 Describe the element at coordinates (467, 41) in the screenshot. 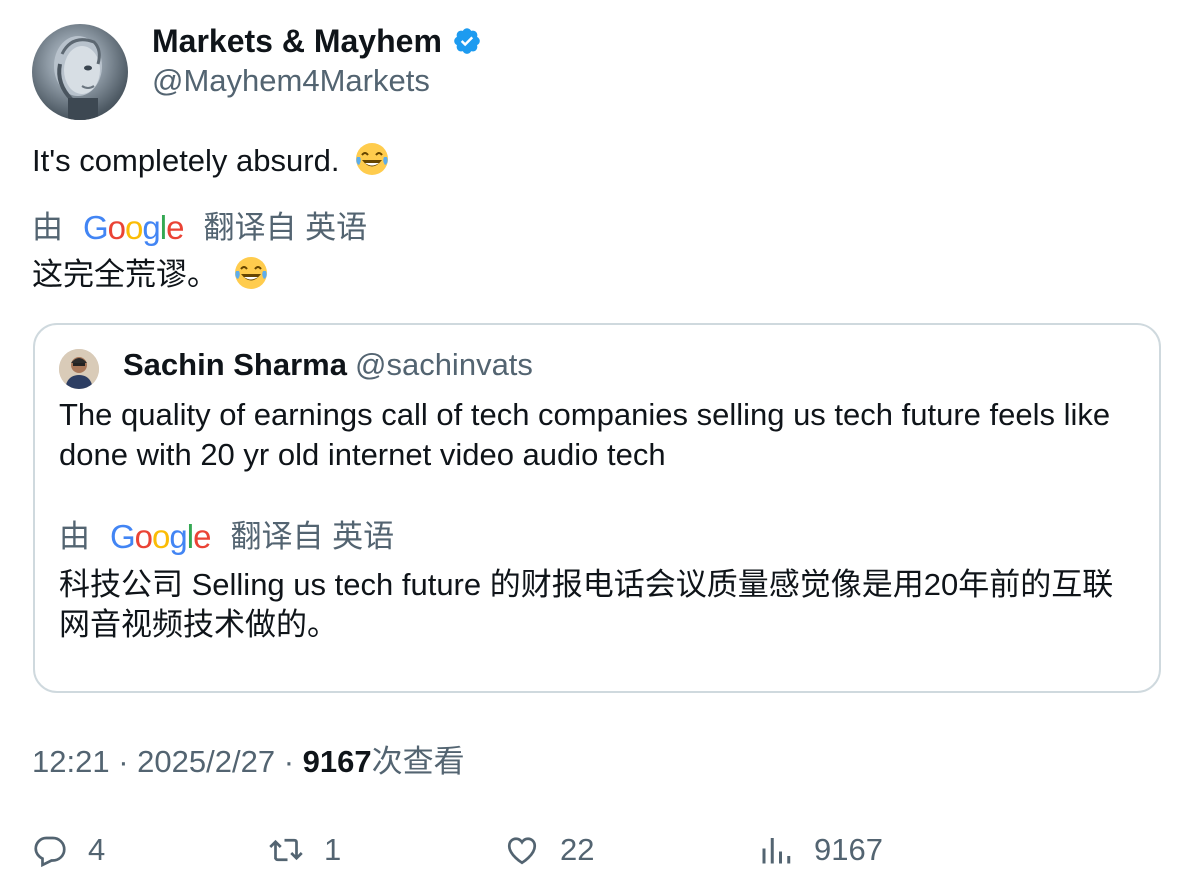

I see `verified-badge-icon` at that location.